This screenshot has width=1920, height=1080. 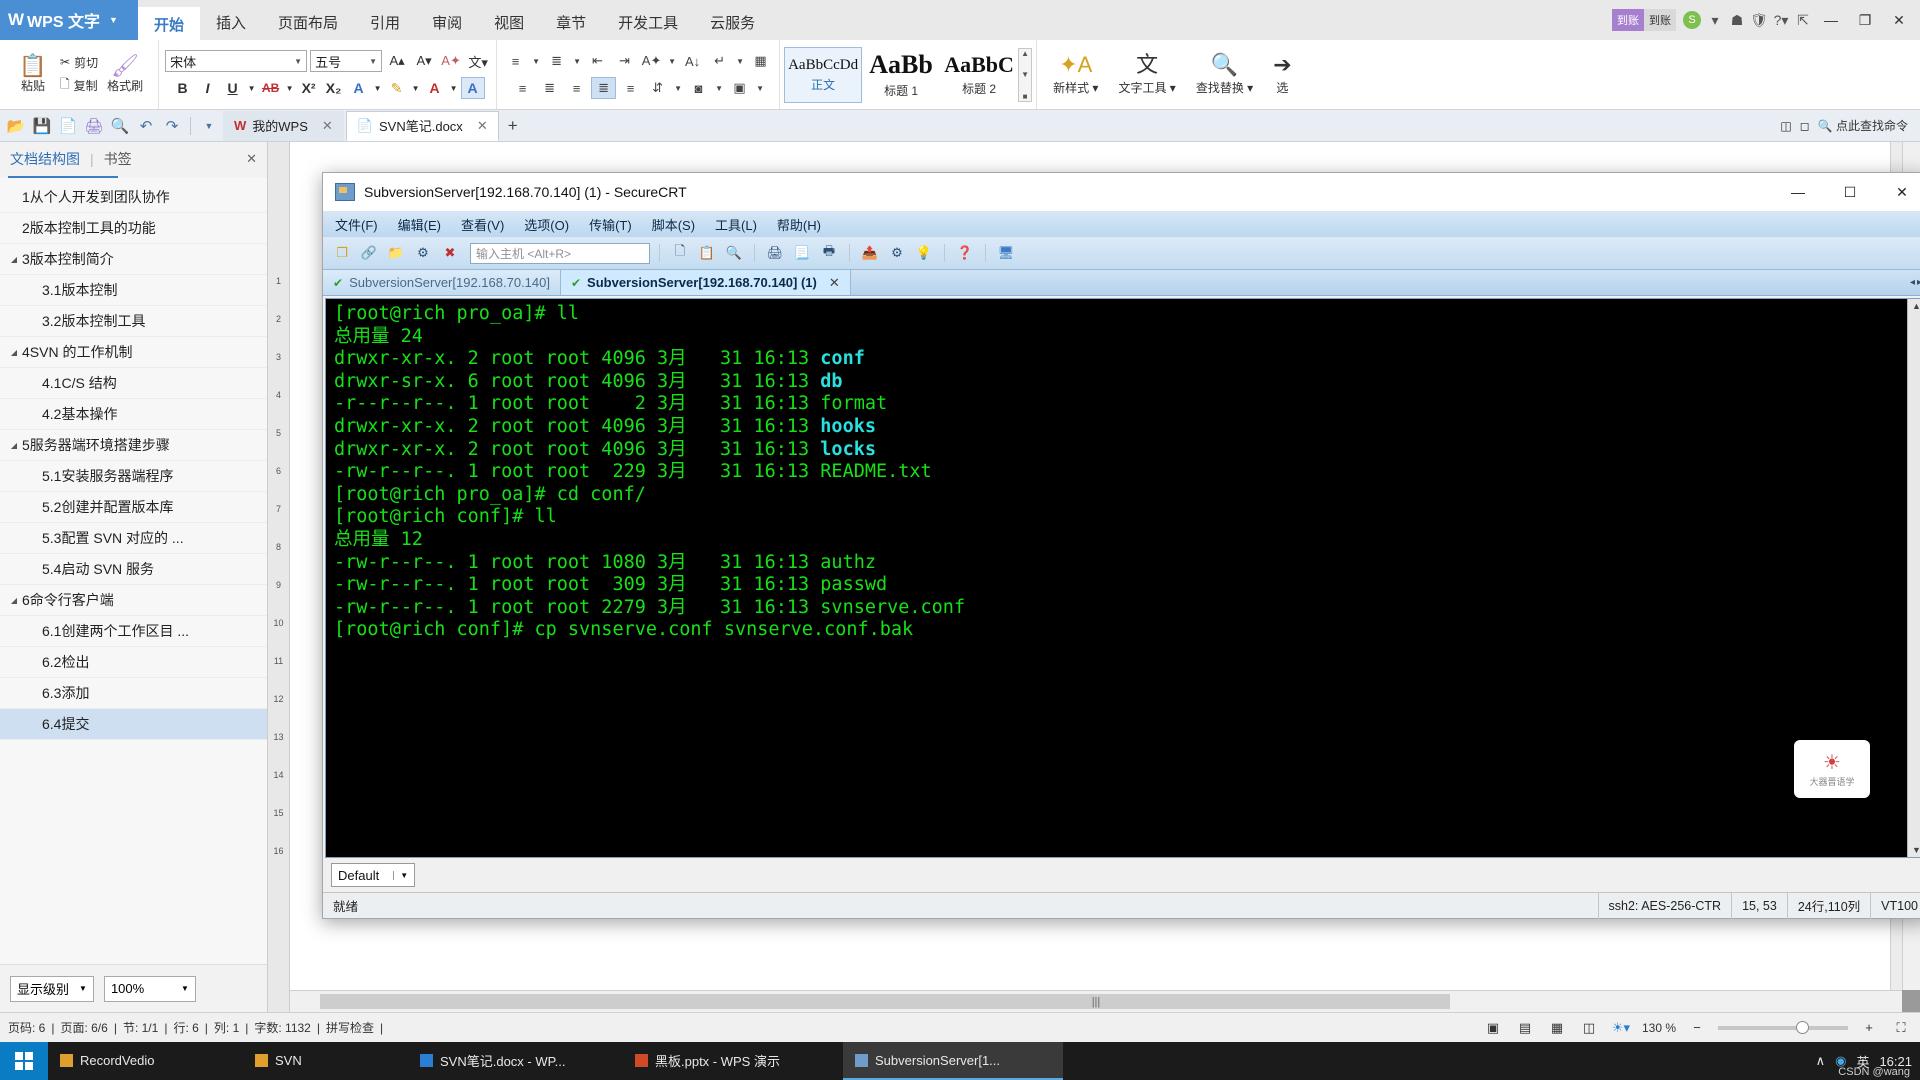 I want to click on session-tab-0: ✔ SubversionServer[192.168.70.140], so click(x=442, y=282).